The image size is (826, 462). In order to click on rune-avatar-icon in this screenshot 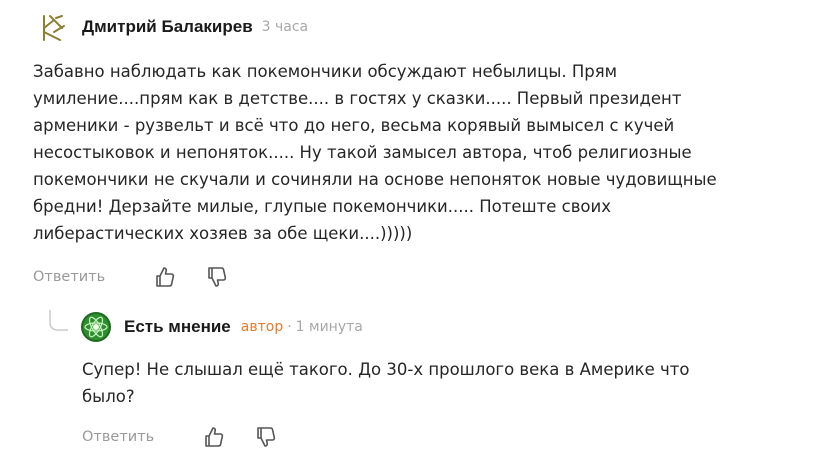, I will do `click(52, 28)`.